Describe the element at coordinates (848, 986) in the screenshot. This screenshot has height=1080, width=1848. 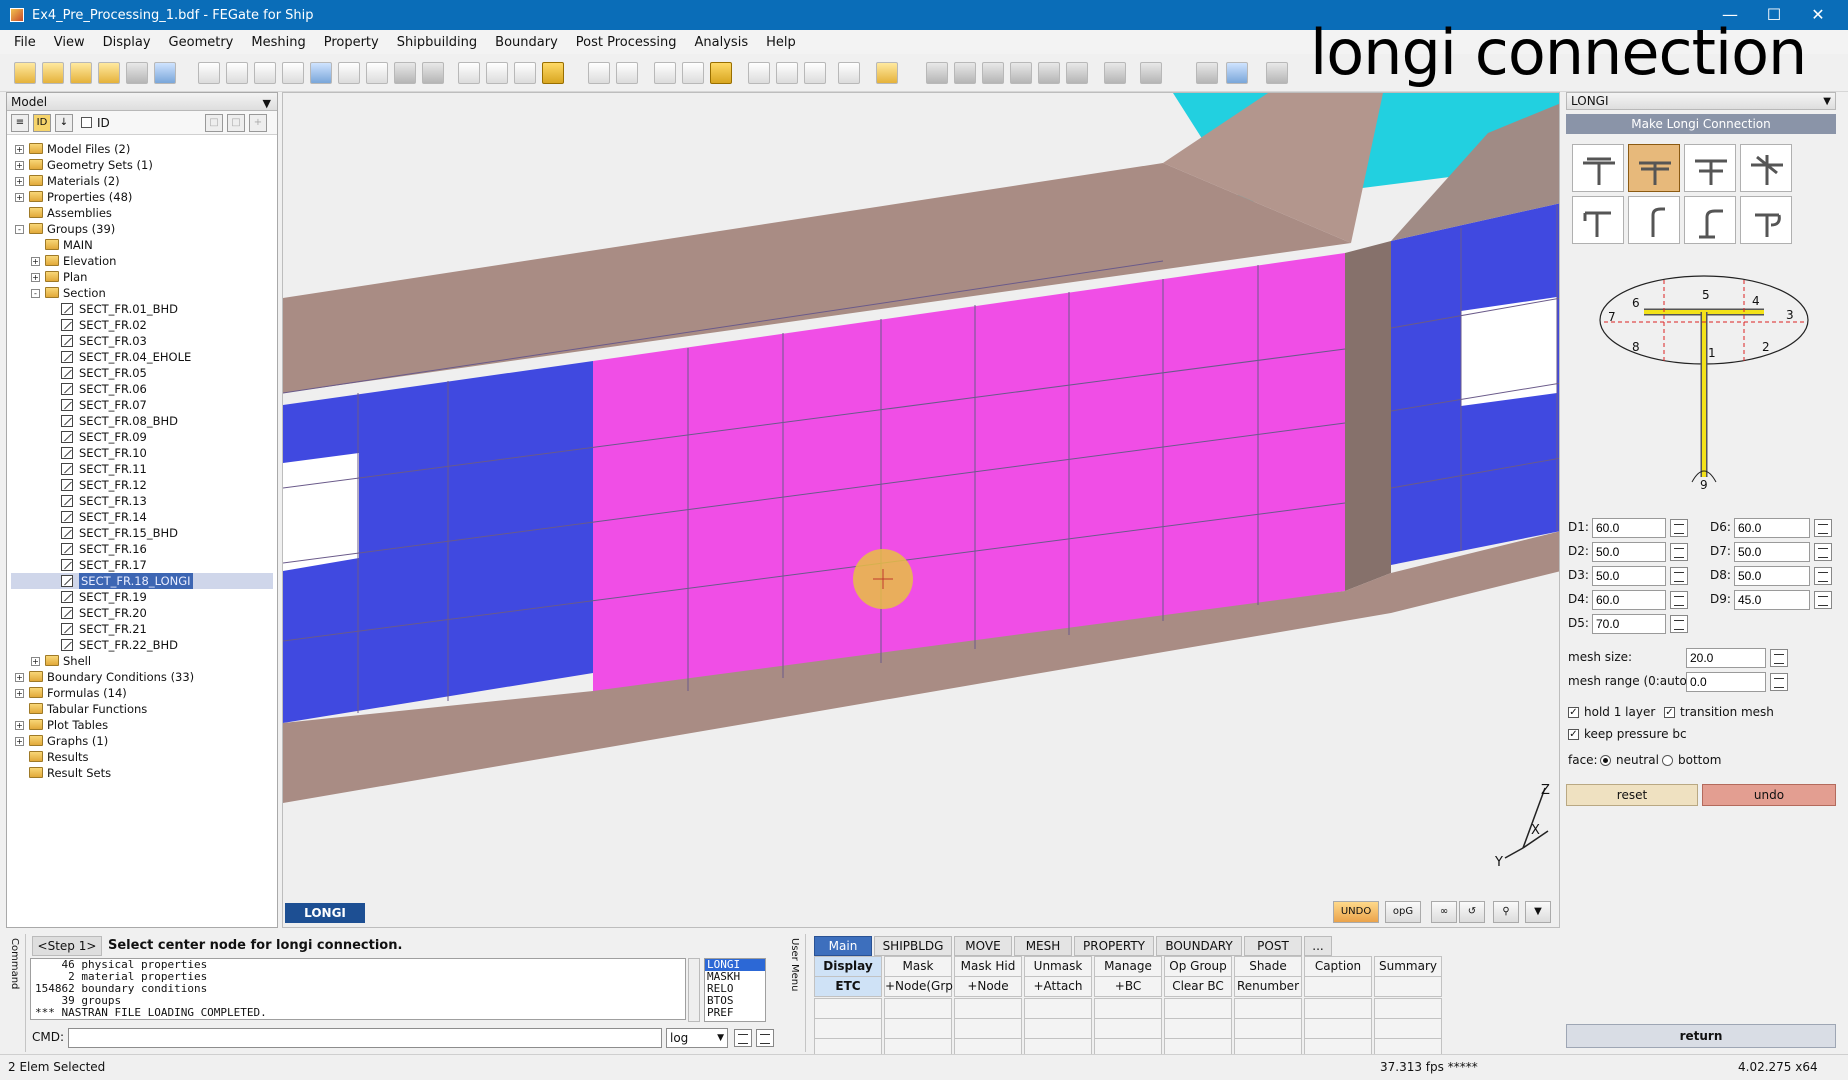
I see `user-menu-button: ETC` at that location.